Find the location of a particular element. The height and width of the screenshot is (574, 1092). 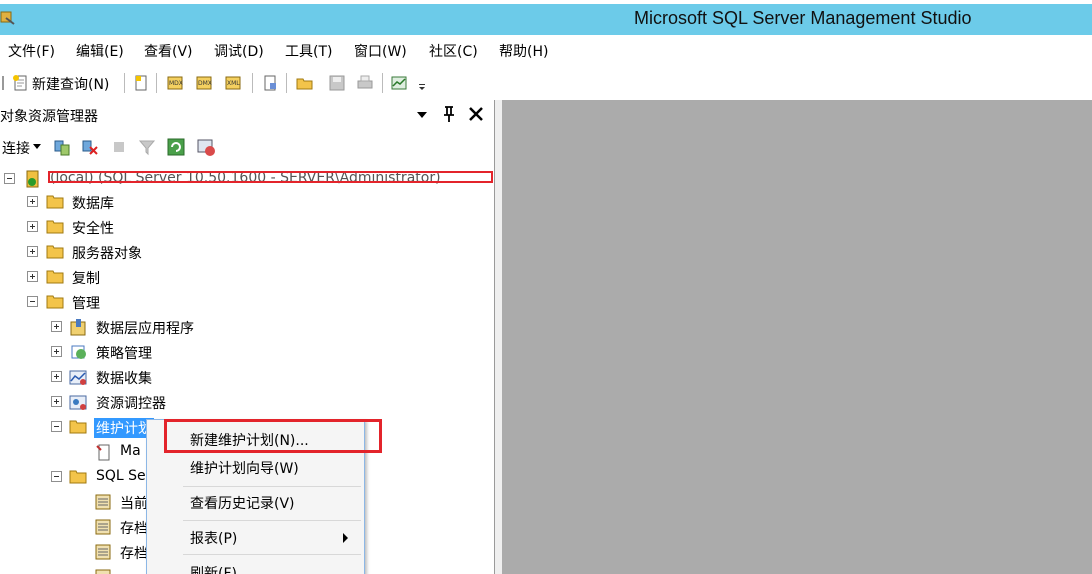

tree-node-label: 数据层应用程序 is located at coordinates (145, 329).